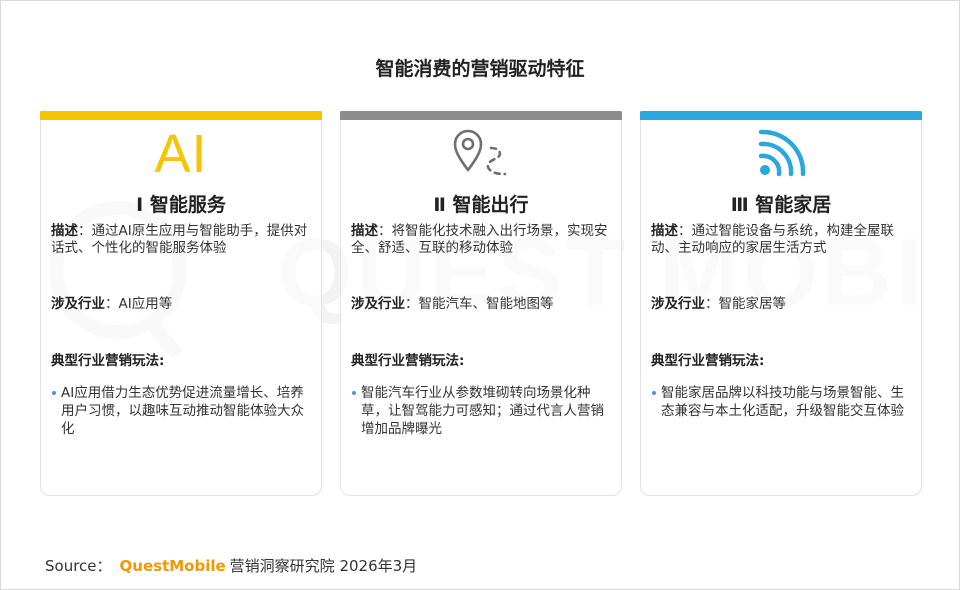  Describe the element at coordinates (481, 205) in the screenshot. I see `card-heading: Ⅱ 智能出行` at that location.